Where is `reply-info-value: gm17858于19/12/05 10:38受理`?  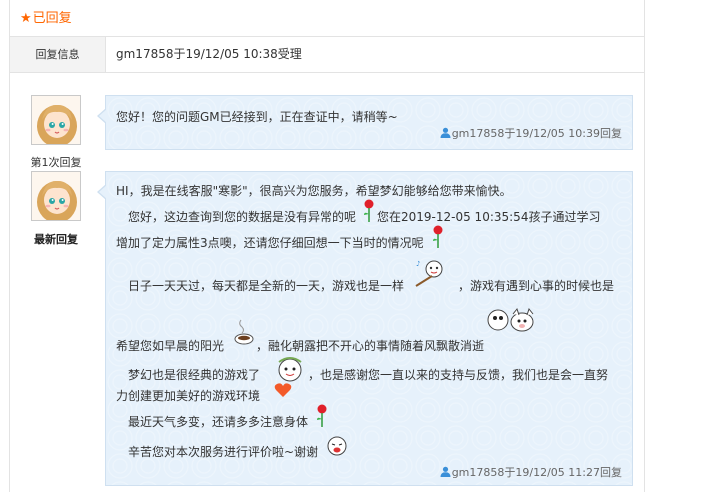 reply-info-value: gm17858于19/12/05 10:38受理 is located at coordinates (209, 54).